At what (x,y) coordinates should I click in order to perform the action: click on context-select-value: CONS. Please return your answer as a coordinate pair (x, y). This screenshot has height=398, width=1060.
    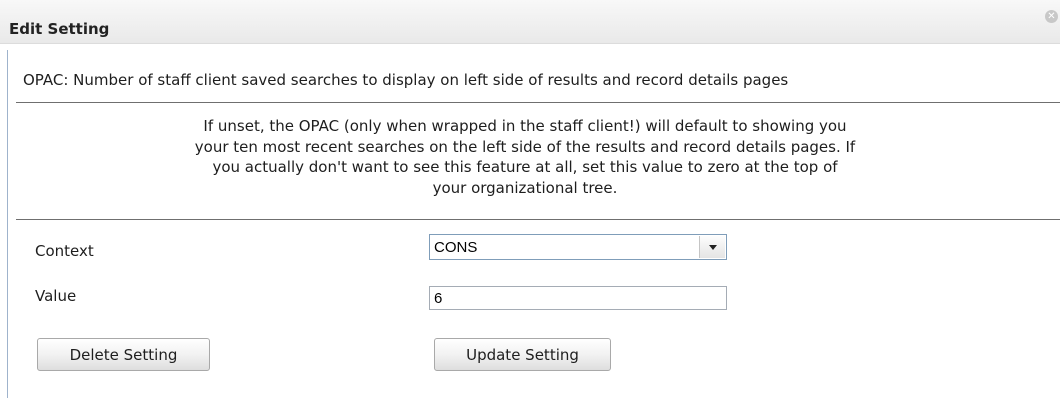
    Looking at the image, I should click on (456, 247).